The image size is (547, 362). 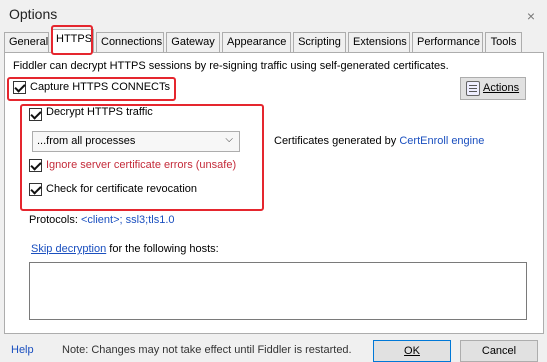 I want to click on protocols-label: Protocols:, so click(x=55, y=220).